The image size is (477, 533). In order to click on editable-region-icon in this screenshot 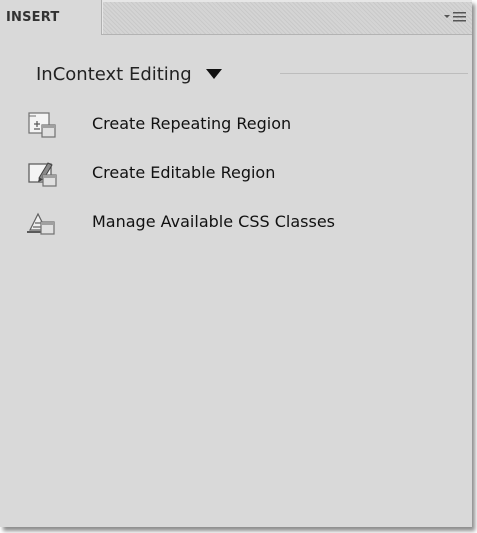, I will do `click(42, 174)`.